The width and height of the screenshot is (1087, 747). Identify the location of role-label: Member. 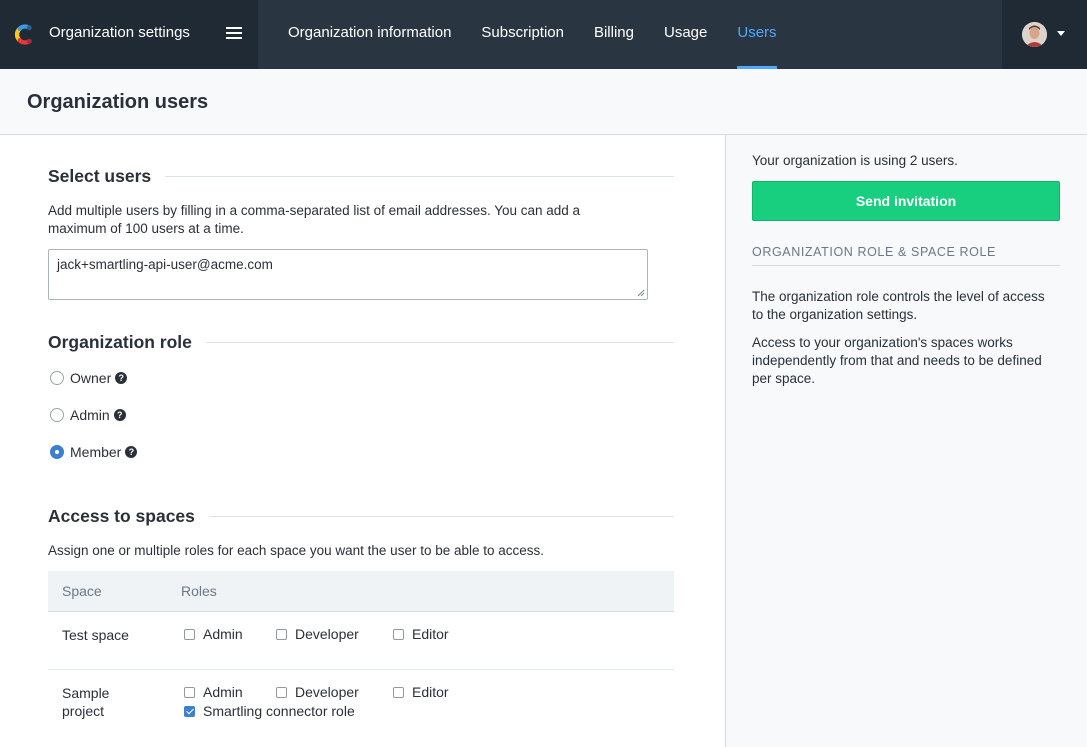
(96, 452).